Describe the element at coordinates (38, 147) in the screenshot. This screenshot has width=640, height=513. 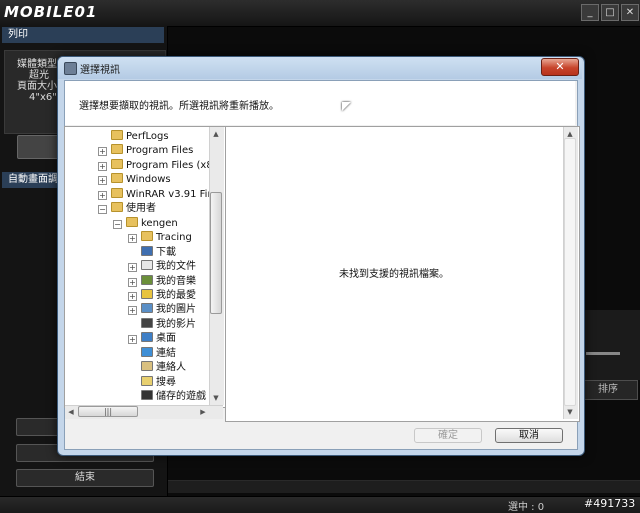
I see `print-icon` at that location.